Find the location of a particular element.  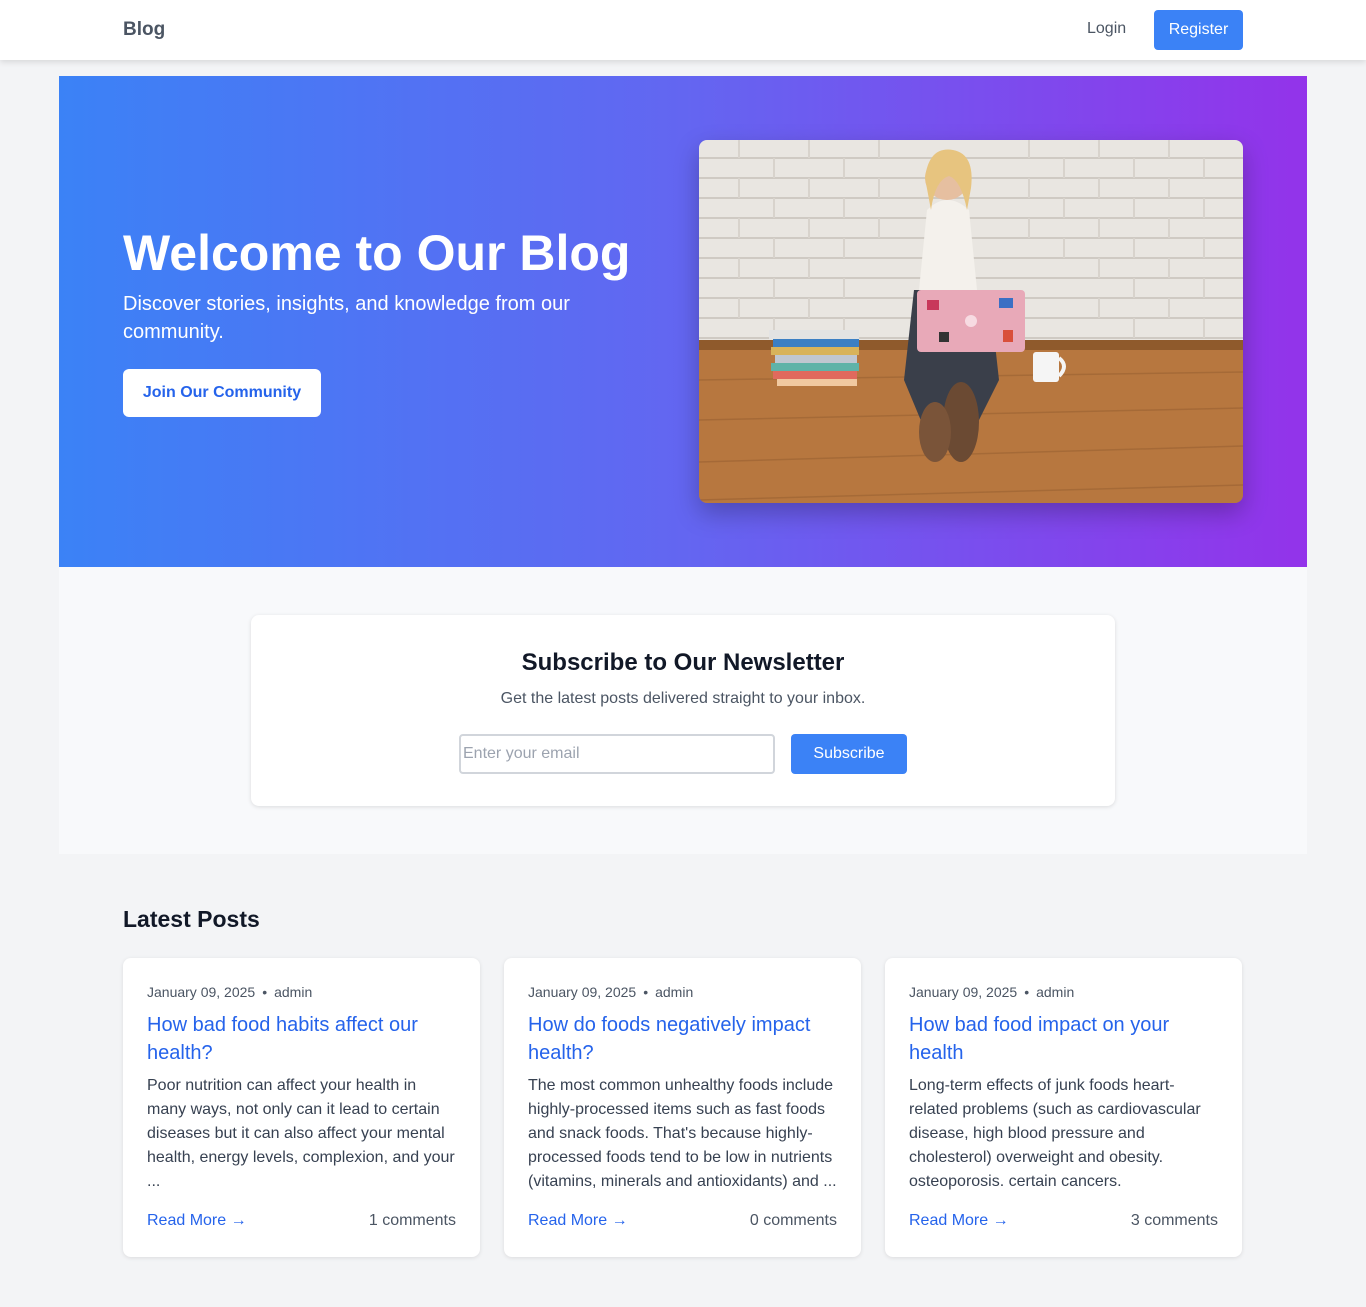

book-stack is located at coordinates (814, 358).